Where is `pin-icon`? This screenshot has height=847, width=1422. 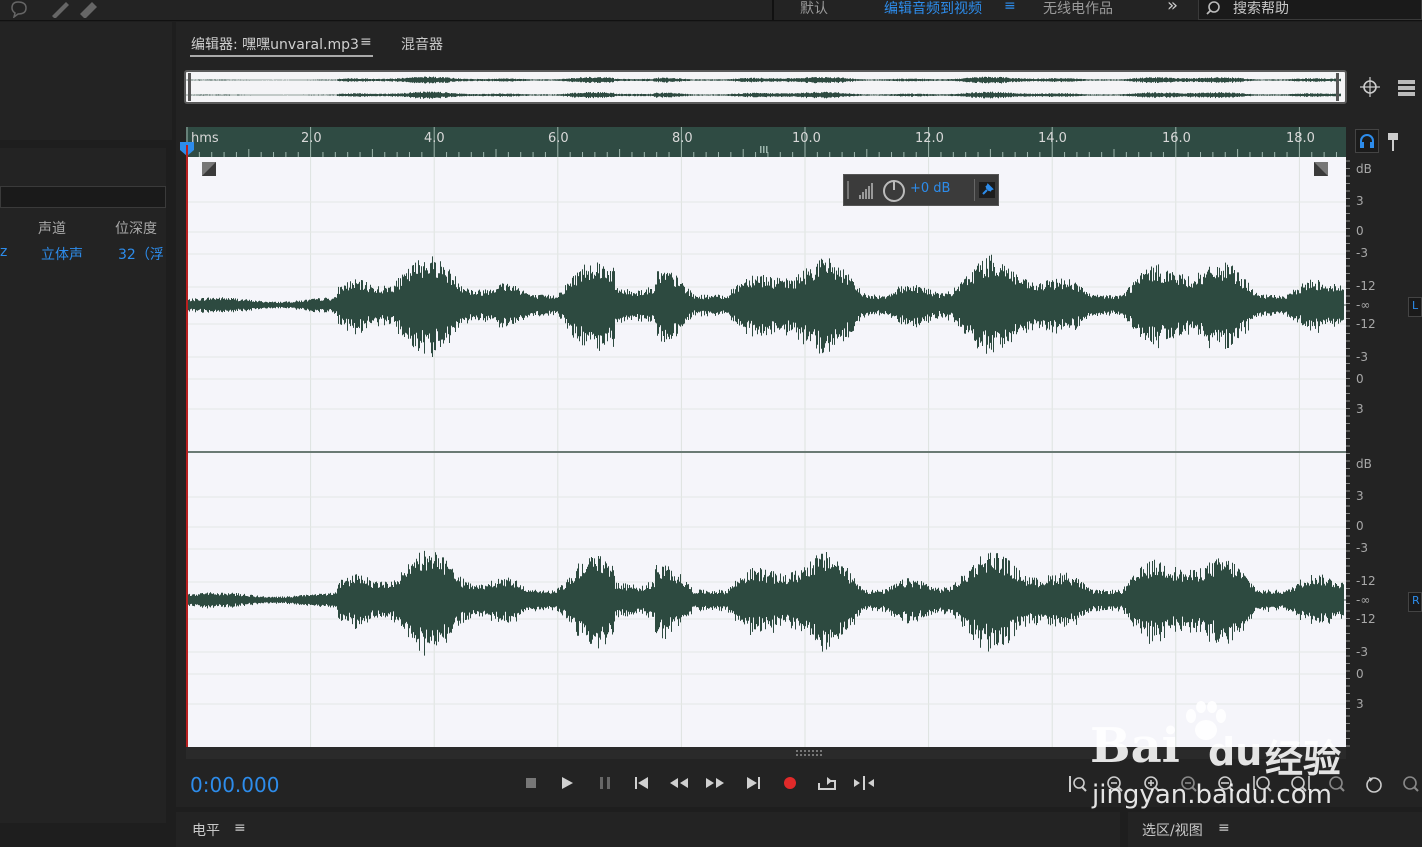 pin-icon is located at coordinates (987, 190).